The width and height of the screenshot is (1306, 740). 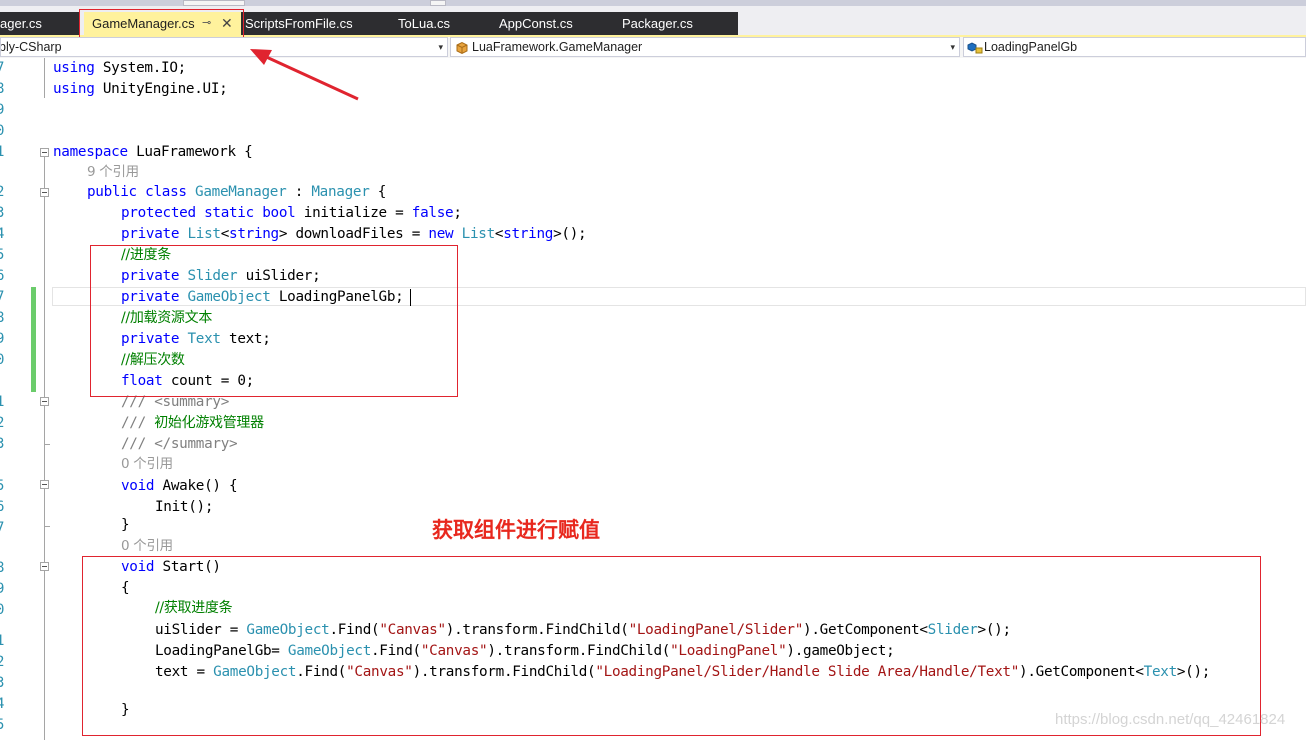 I want to click on arrow-icon, so click(x=304, y=75).